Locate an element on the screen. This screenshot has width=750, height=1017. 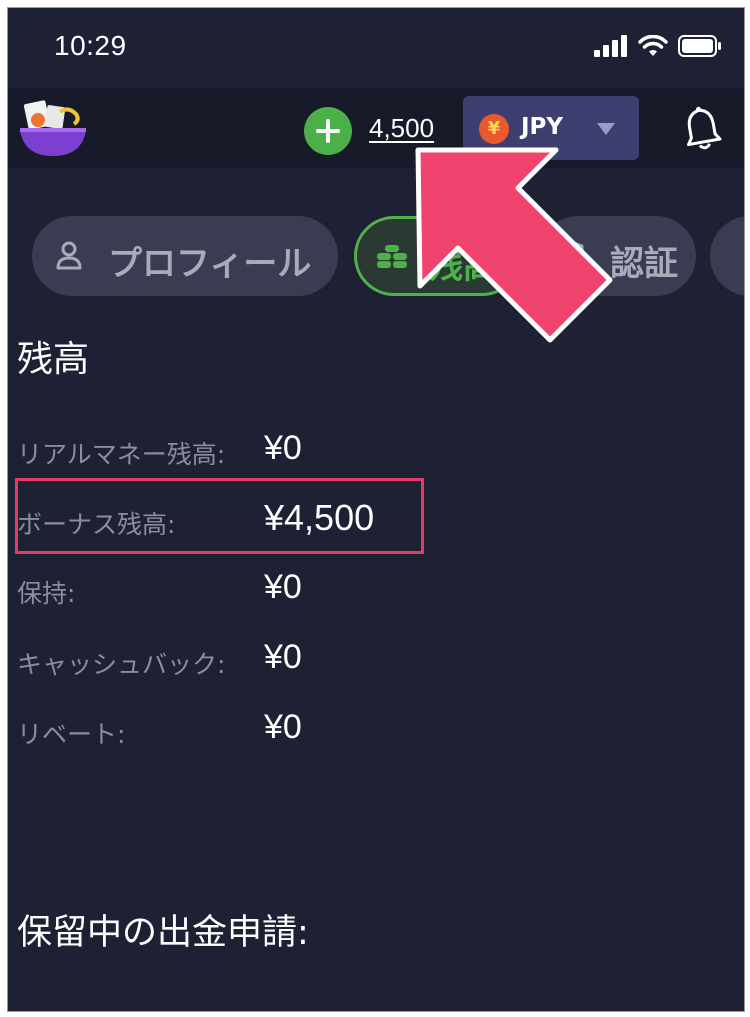
battery-icon is located at coordinates (699, 46).